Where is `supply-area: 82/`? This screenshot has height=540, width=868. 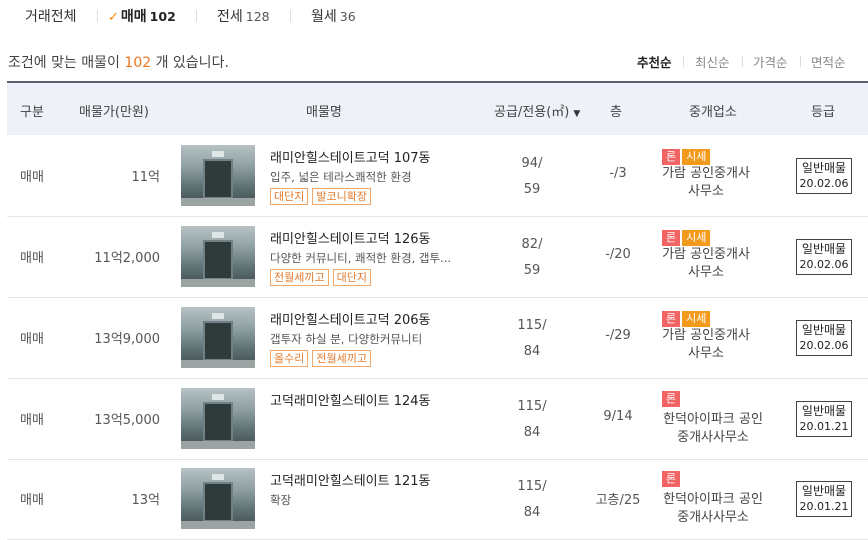 supply-area: 82/ is located at coordinates (532, 244).